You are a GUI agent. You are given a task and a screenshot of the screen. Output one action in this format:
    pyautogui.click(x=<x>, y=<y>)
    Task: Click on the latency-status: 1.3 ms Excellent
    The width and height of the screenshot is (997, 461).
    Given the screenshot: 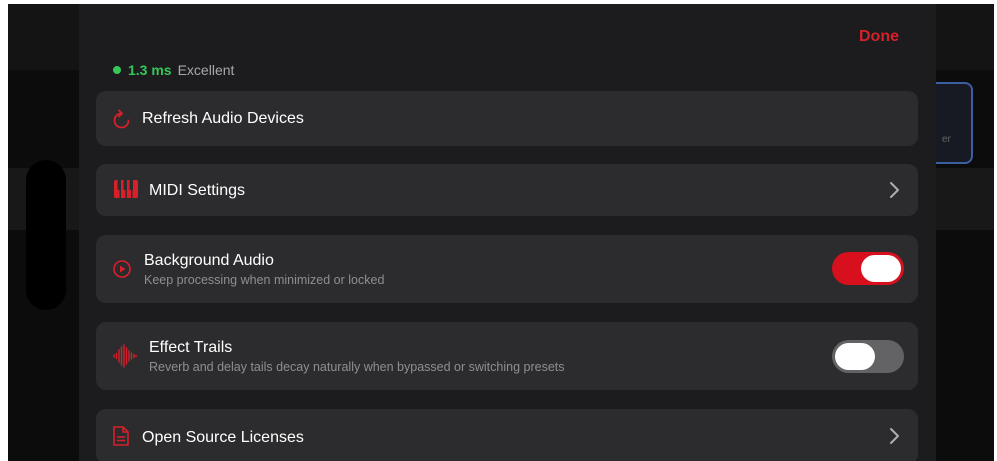 What is the action you would take?
    pyautogui.click(x=173, y=70)
    